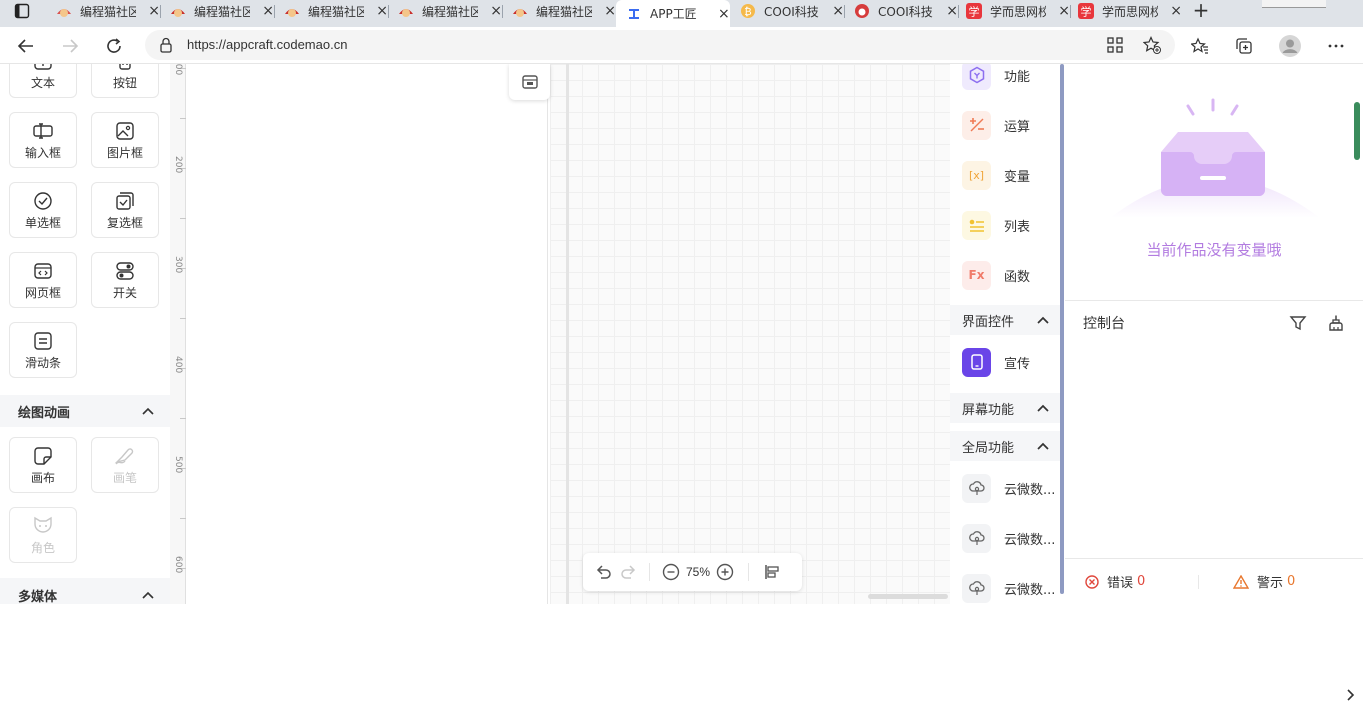 The image size is (1363, 714). Describe the element at coordinates (698, 572) in the screenshot. I see `zoom-level: 75%` at that location.